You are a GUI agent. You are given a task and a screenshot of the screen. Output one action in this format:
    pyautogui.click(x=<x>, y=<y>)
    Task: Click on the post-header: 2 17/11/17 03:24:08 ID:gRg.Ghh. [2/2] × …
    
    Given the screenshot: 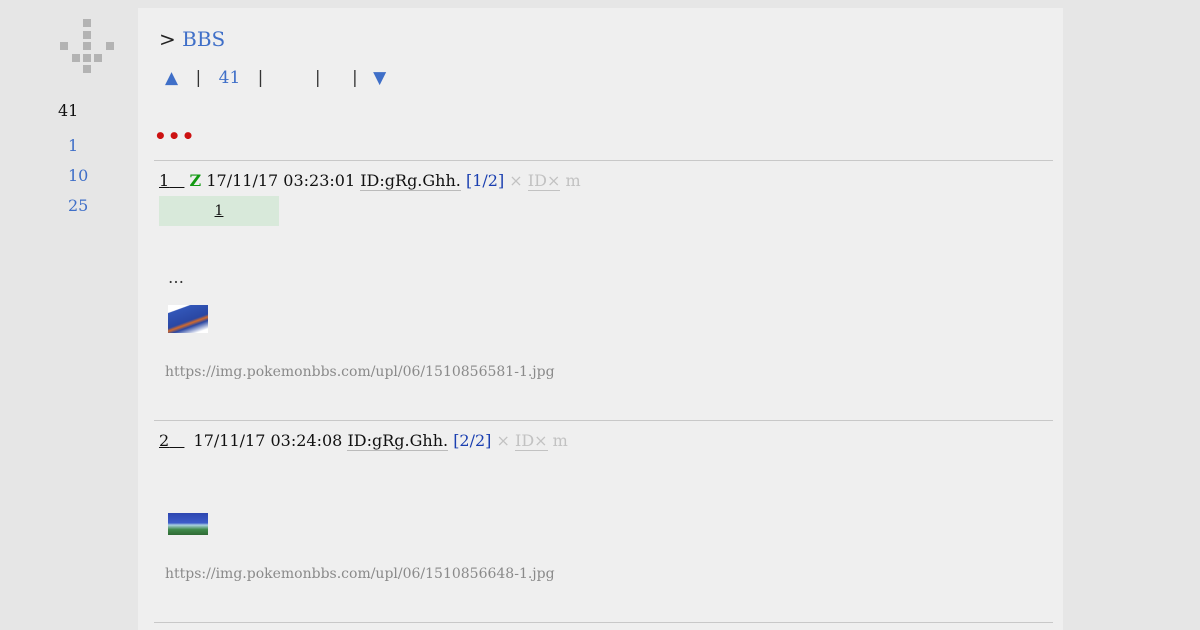 What is the action you would take?
    pyautogui.click(x=604, y=441)
    